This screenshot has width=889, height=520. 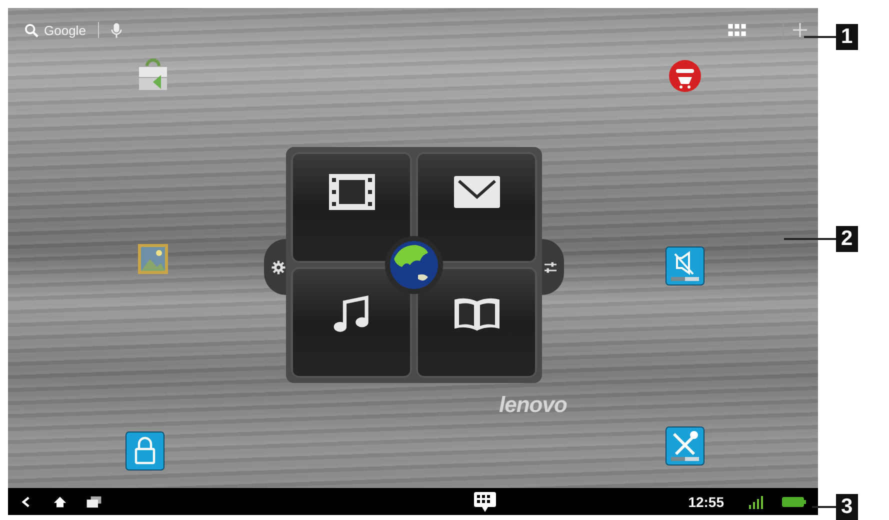 I want to click on home-icon, so click(x=60, y=501).